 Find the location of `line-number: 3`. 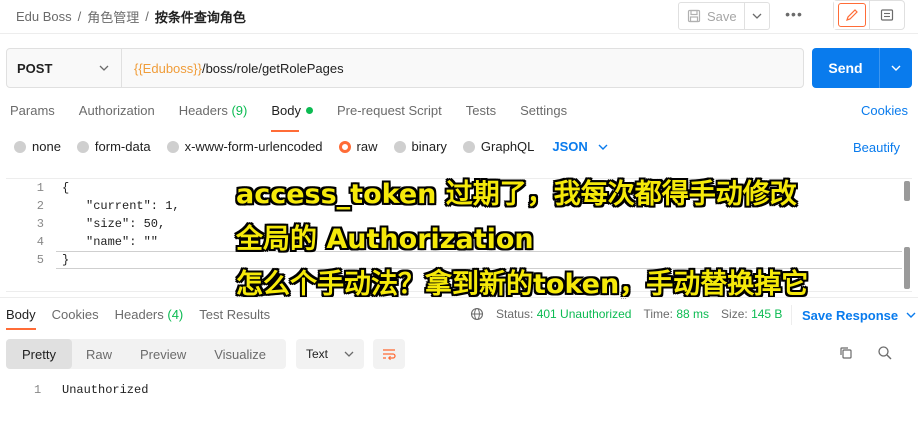

line-number: 3 is located at coordinates (40, 224).